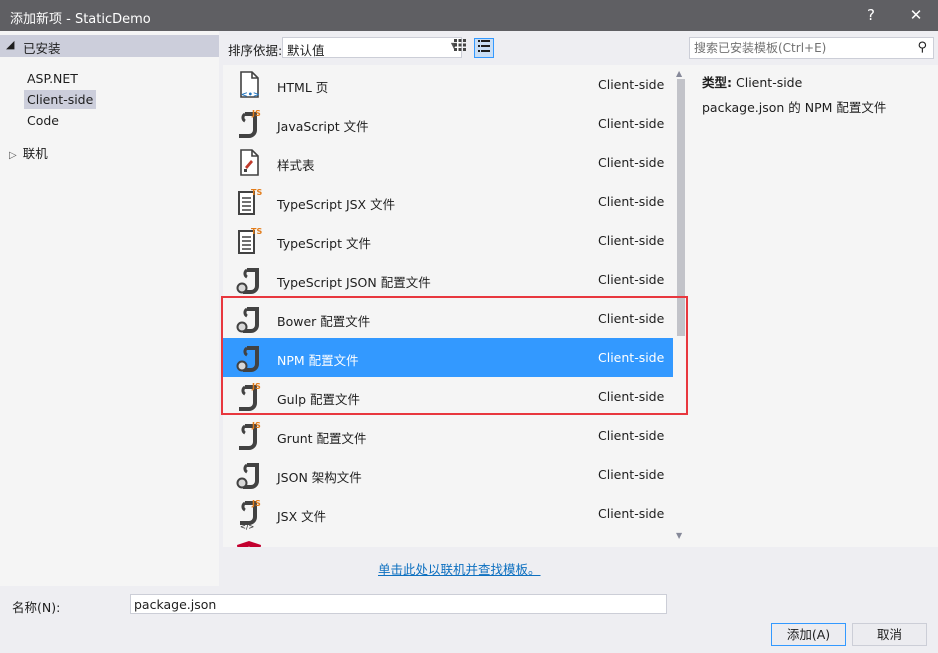 The image size is (938, 653). I want to click on template-name: Bower 配置文件, so click(324, 321).